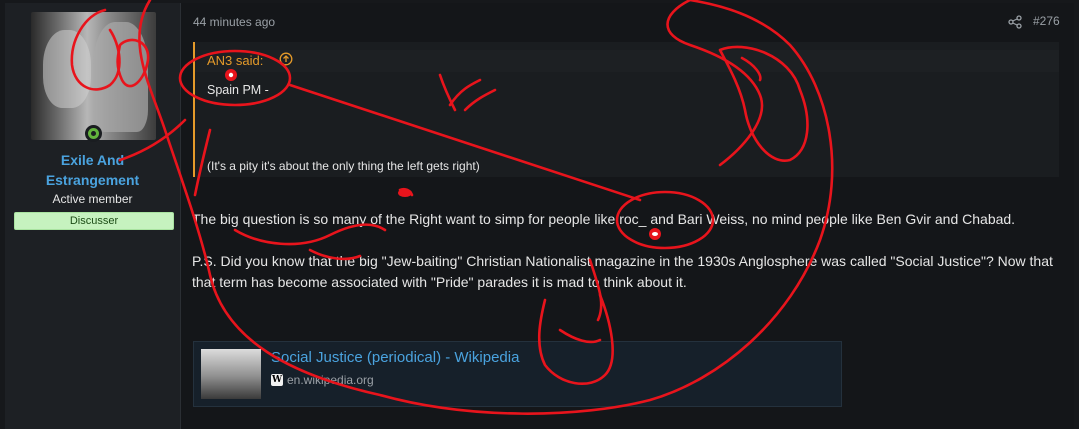  What do you see at coordinates (92, 180) in the screenshot?
I see `username-line2: Estrangement` at bounding box center [92, 180].